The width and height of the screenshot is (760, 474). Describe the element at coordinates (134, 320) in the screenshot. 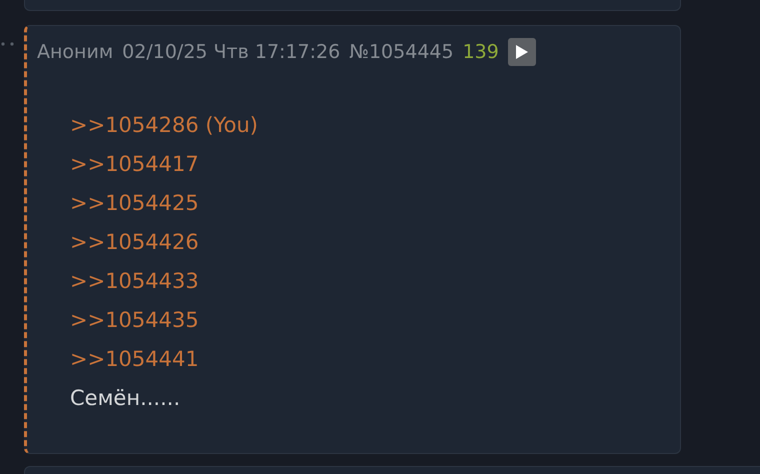

I see `reply-link: >>1054435` at that location.